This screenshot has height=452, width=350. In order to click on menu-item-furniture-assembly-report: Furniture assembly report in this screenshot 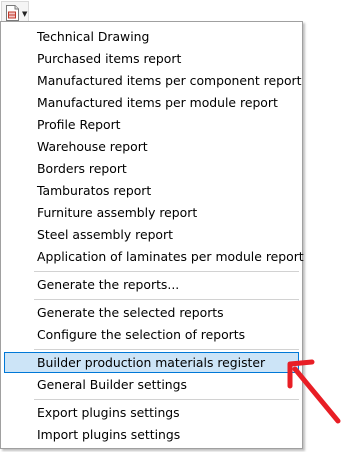, I will do `click(151, 212)`.